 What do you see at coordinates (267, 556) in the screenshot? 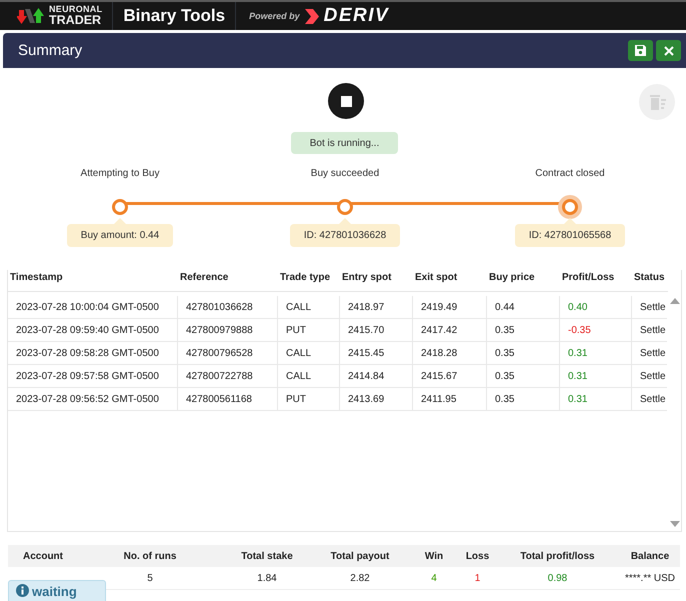
I see `column-header: Total stake` at bounding box center [267, 556].